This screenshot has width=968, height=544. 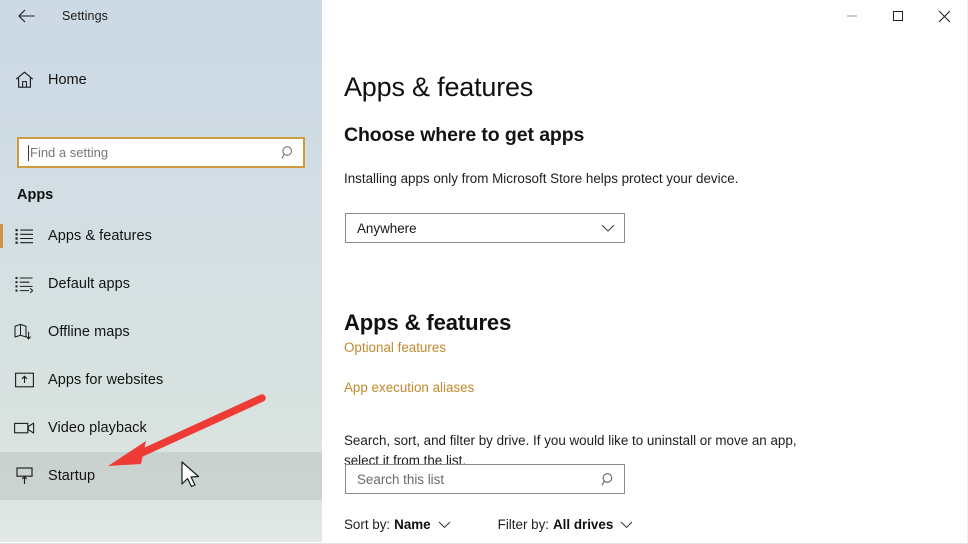 What do you see at coordinates (161, 476) in the screenshot?
I see `sidebar-item-startup: Startup` at bounding box center [161, 476].